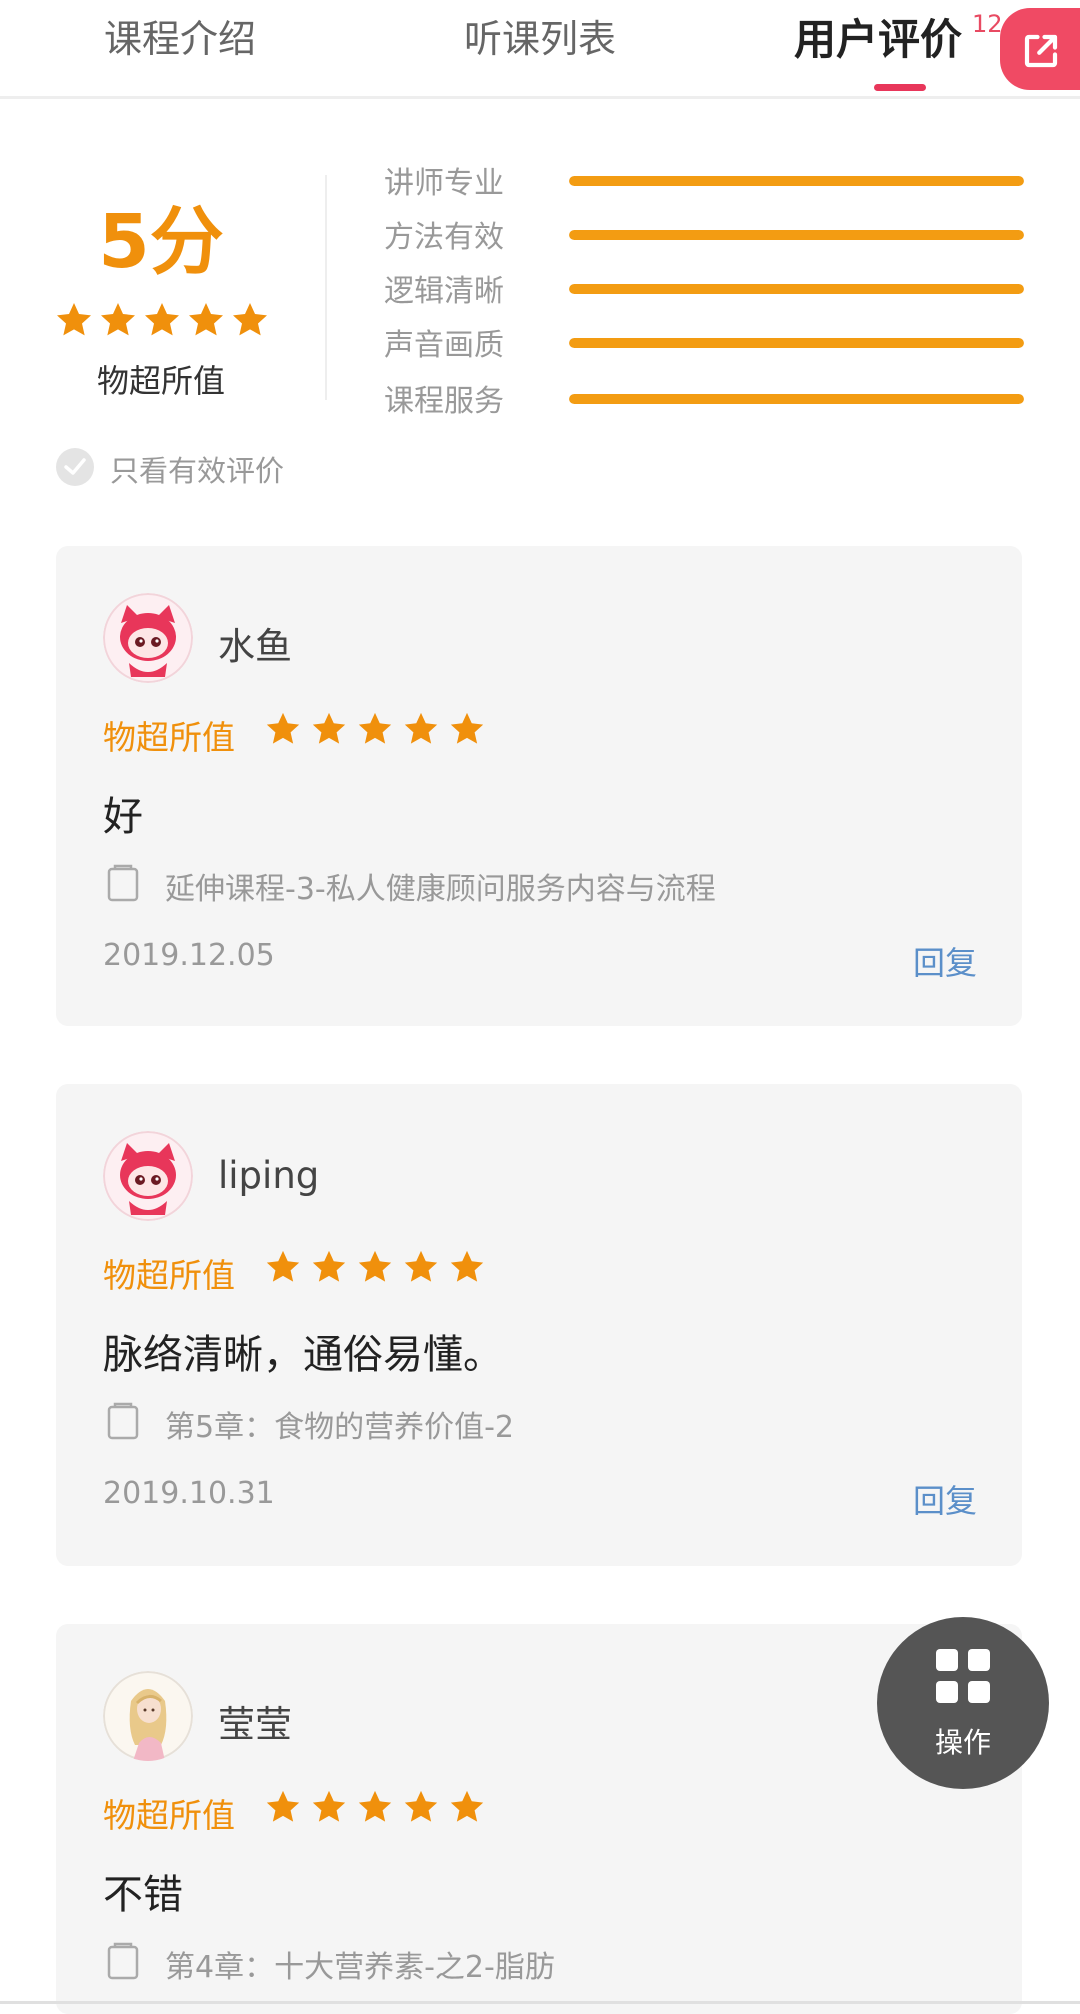  I want to click on tab-bar: 课程介绍 听课列表 用户评价 12, so click(540, 49).